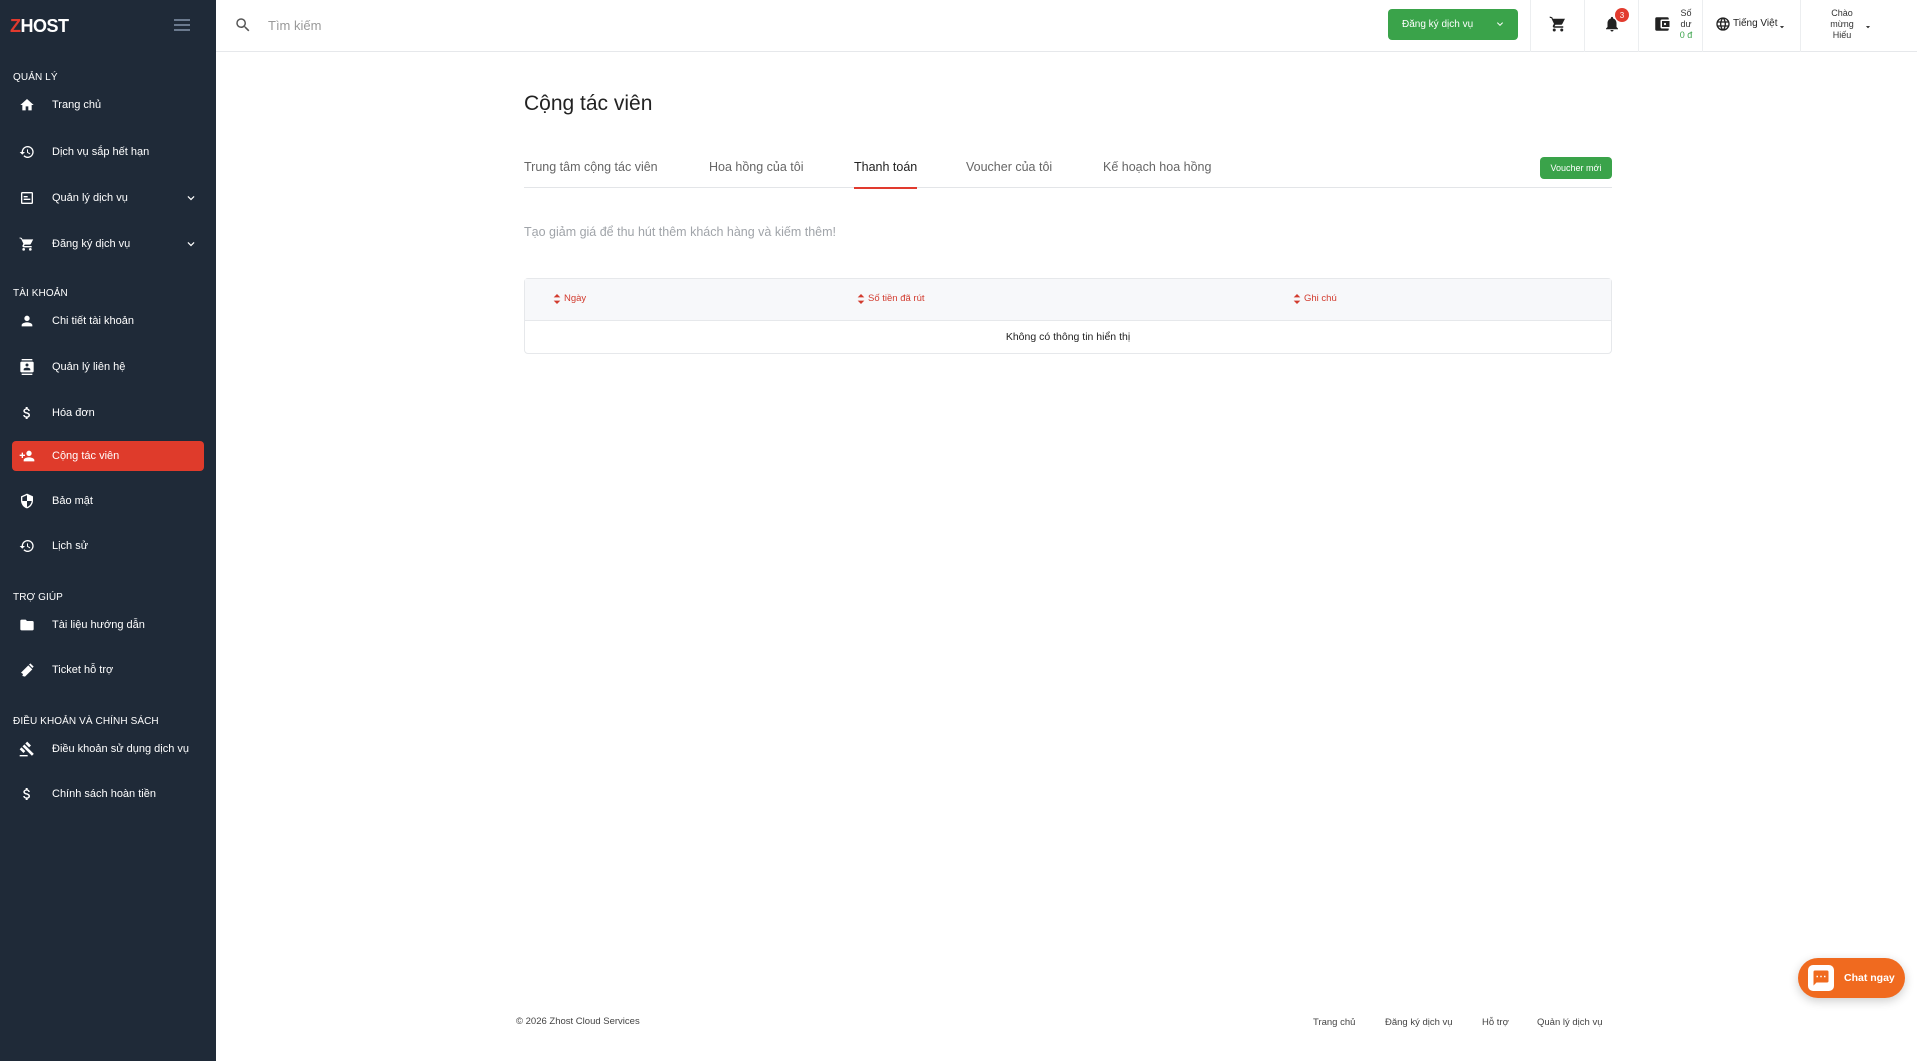  I want to click on column-header-label: Ghi chú, so click(1320, 298).